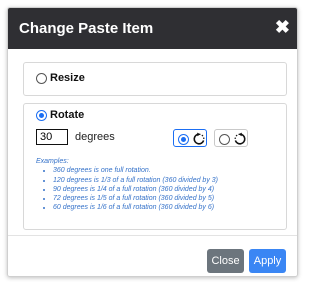 The width and height of the screenshot is (320, 282). What do you see at coordinates (67, 78) in the screenshot?
I see `resize-label: Resize` at bounding box center [67, 78].